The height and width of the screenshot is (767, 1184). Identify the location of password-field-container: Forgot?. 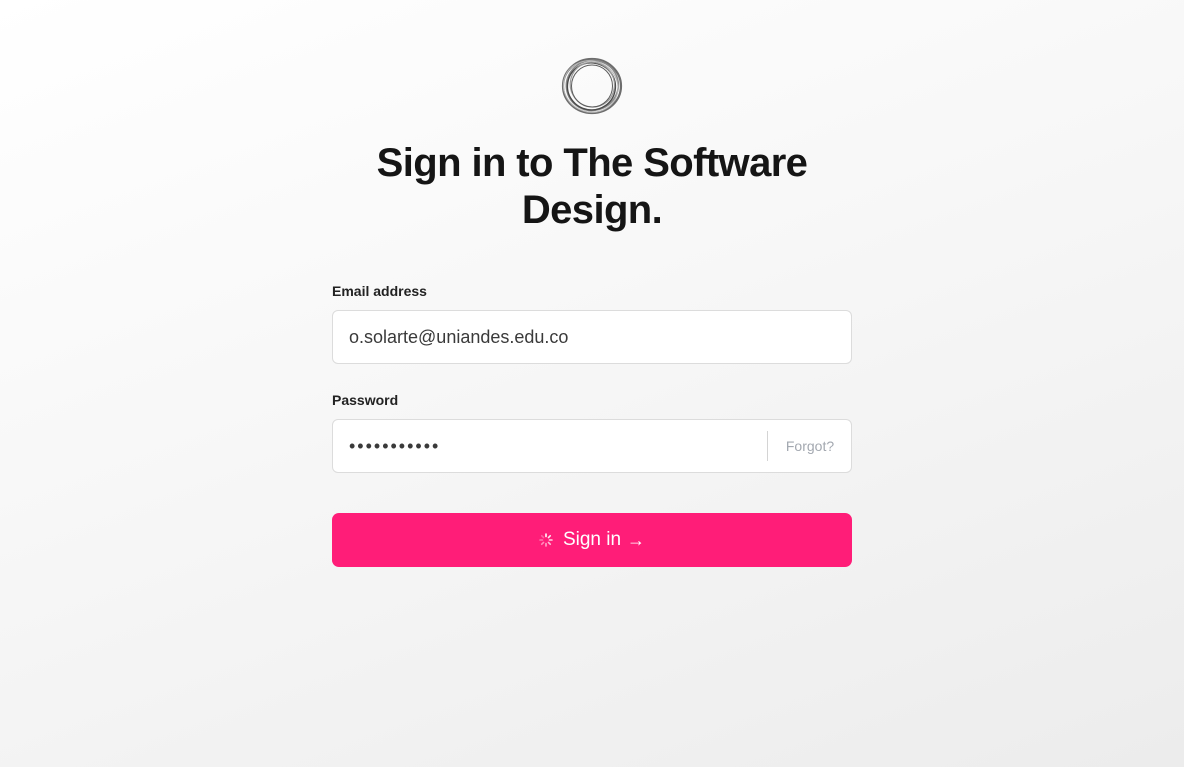
(592, 446).